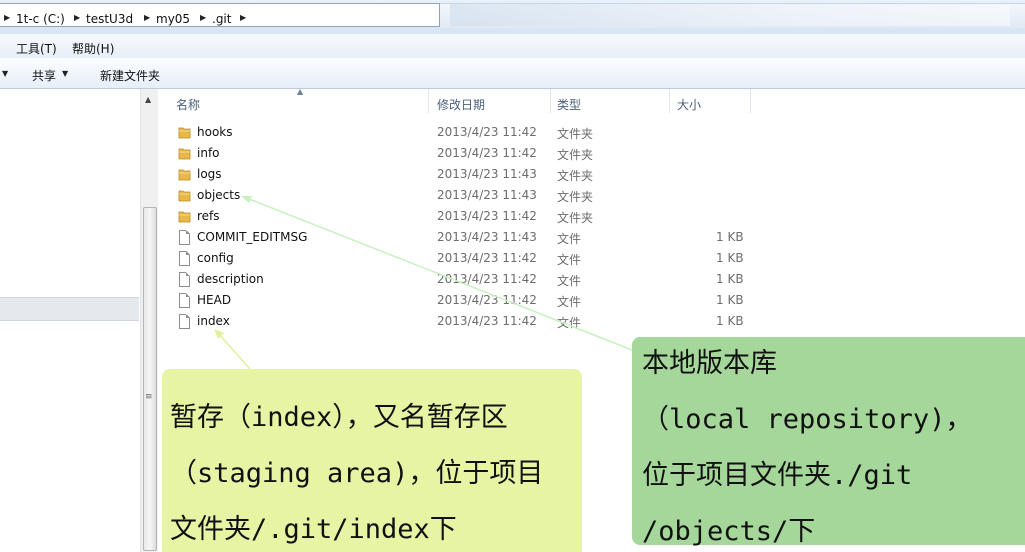 The height and width of the screenshot is (552, 1025). Describe the element at coordinates (234, 351) in the screenshot. I see `arrow-to-index` at that location.